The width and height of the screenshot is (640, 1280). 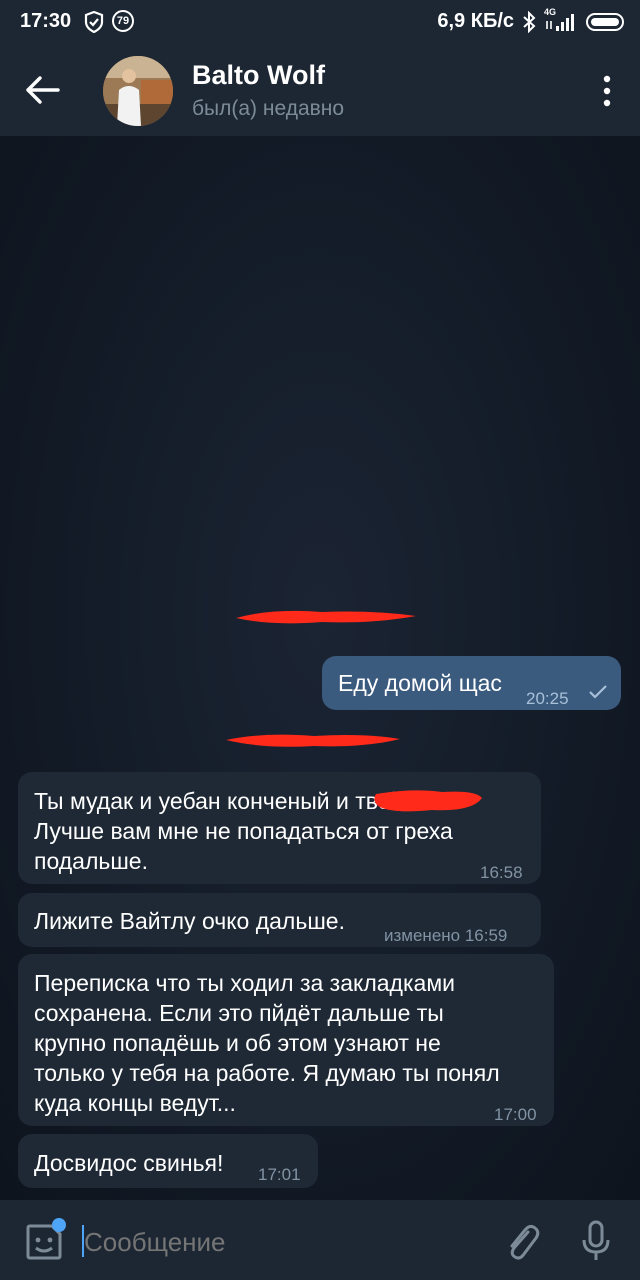 I want to click on message-composer, so click(x=320, y=1240).